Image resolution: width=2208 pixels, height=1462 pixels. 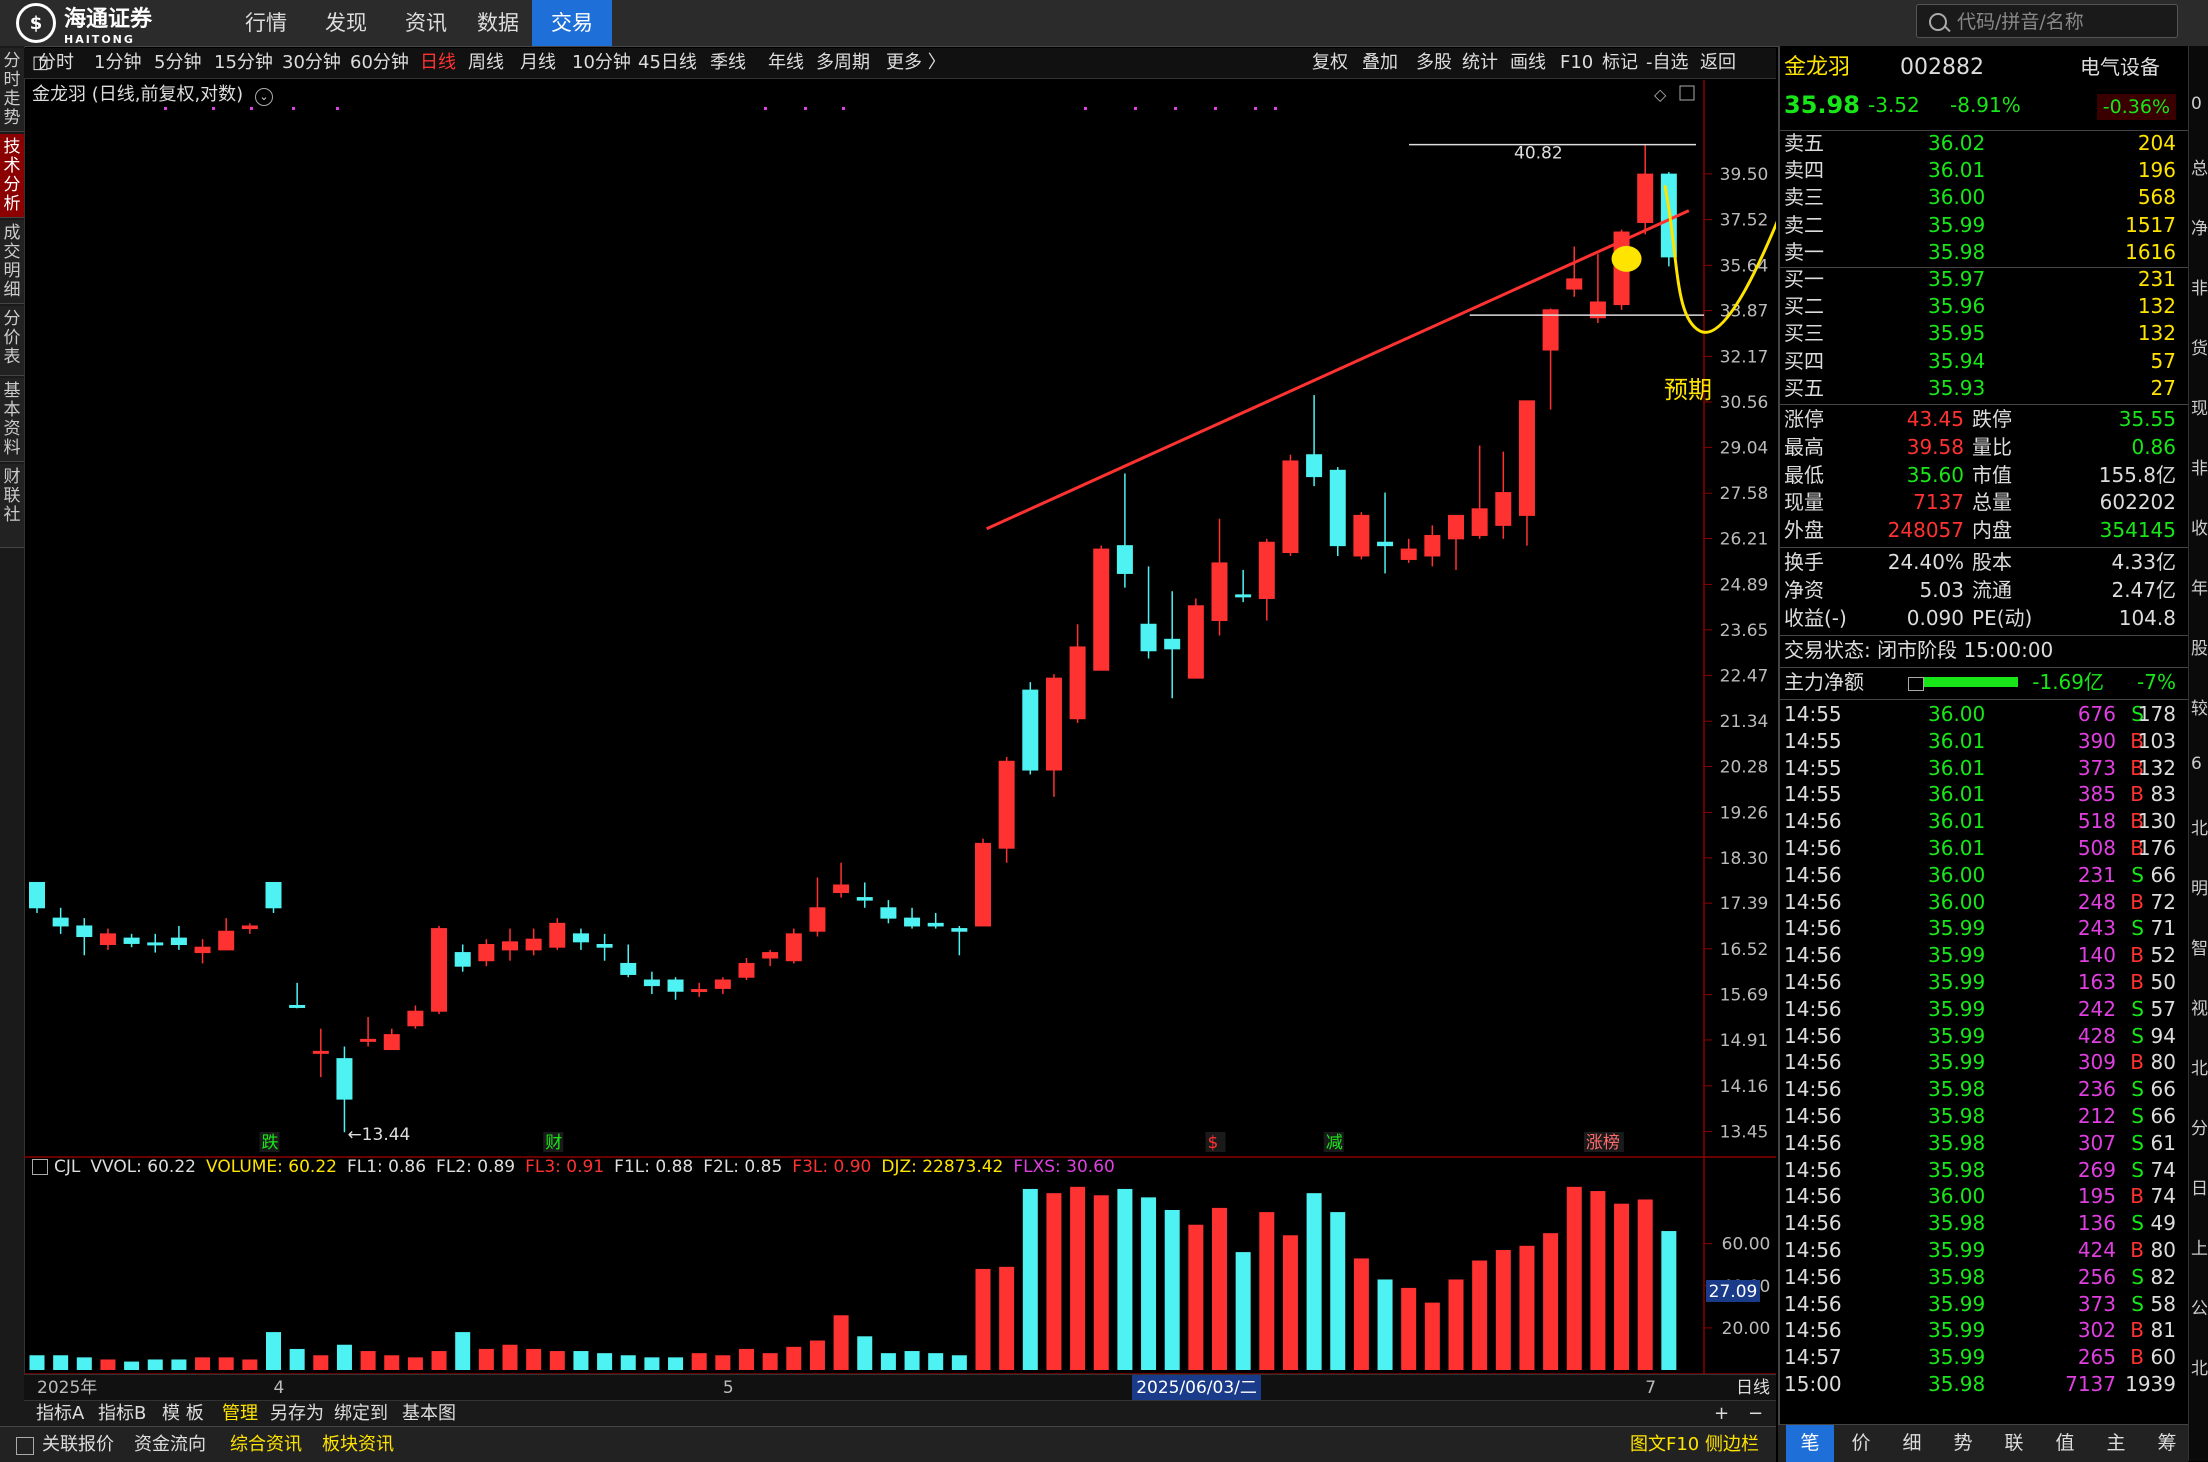 I want to click on strip-label: 货, so click(x=2199, y=346).